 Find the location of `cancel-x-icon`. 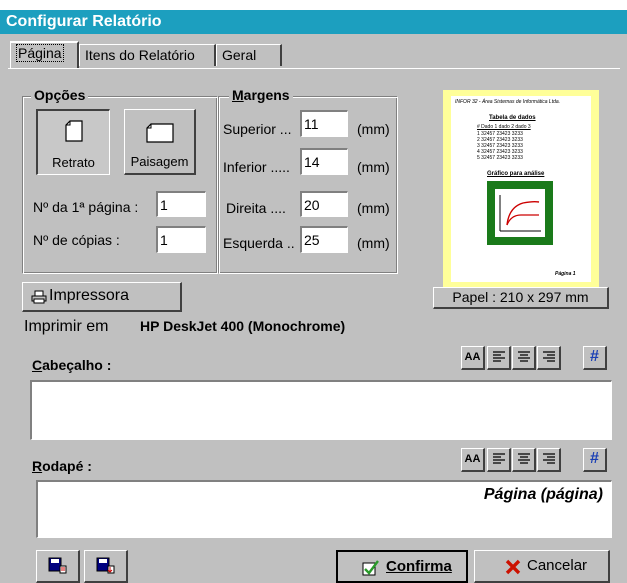

cancel-x-icon is located at coordinates (513, 567).